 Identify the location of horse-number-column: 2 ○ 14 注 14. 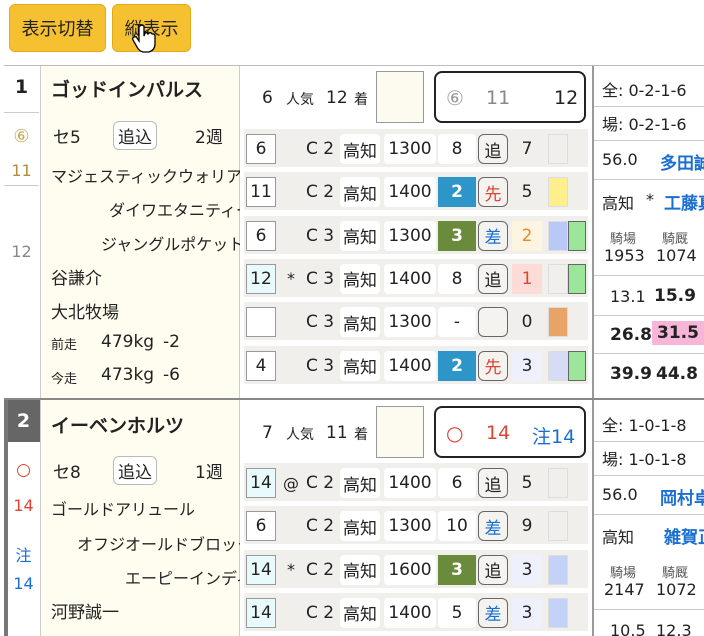
(22, 518).